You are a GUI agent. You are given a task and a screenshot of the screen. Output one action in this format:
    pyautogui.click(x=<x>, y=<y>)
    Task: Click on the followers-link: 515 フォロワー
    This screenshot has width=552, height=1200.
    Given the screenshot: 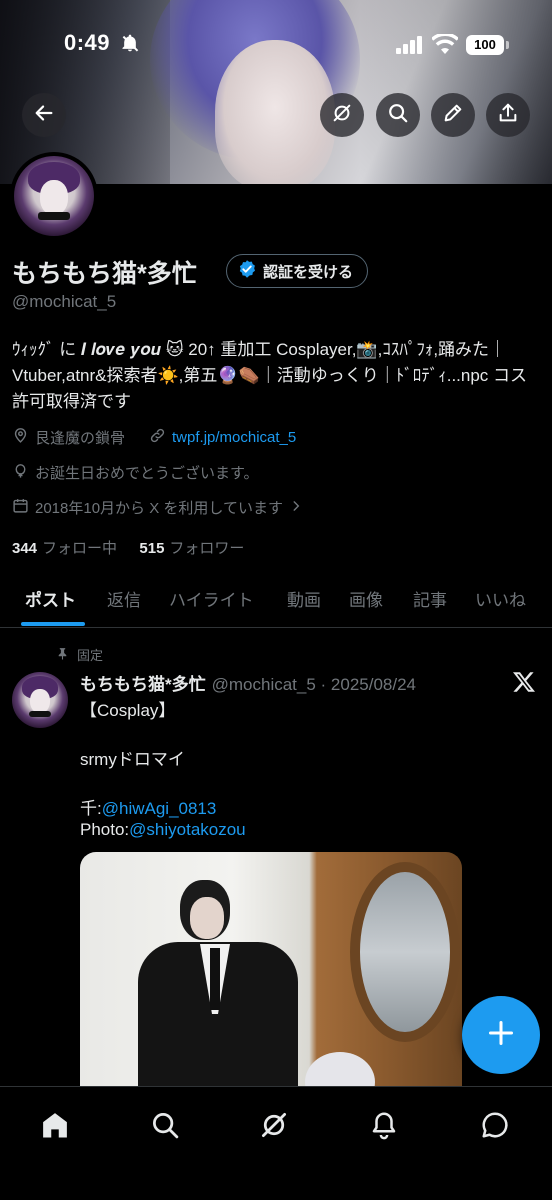 What is the action you would take?
    pyautogui.click(x=191, y=548)
    